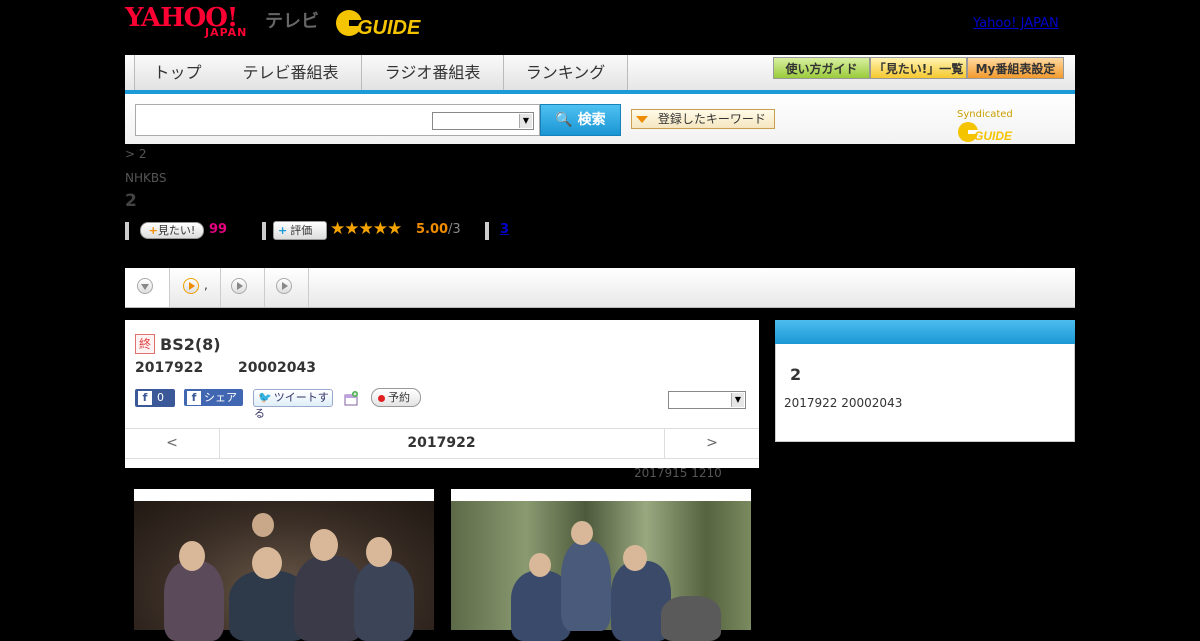  What do you see at coordinates (265, 397) in the screenshot?
I see `twitter-bird-icon: 🐦` at bounding box center [265, 397].